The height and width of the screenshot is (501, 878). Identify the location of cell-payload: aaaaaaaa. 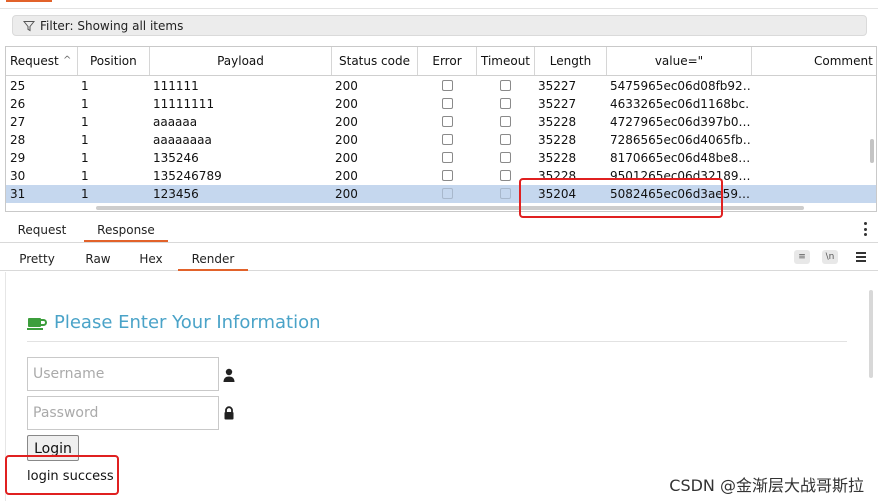
(182, 140).